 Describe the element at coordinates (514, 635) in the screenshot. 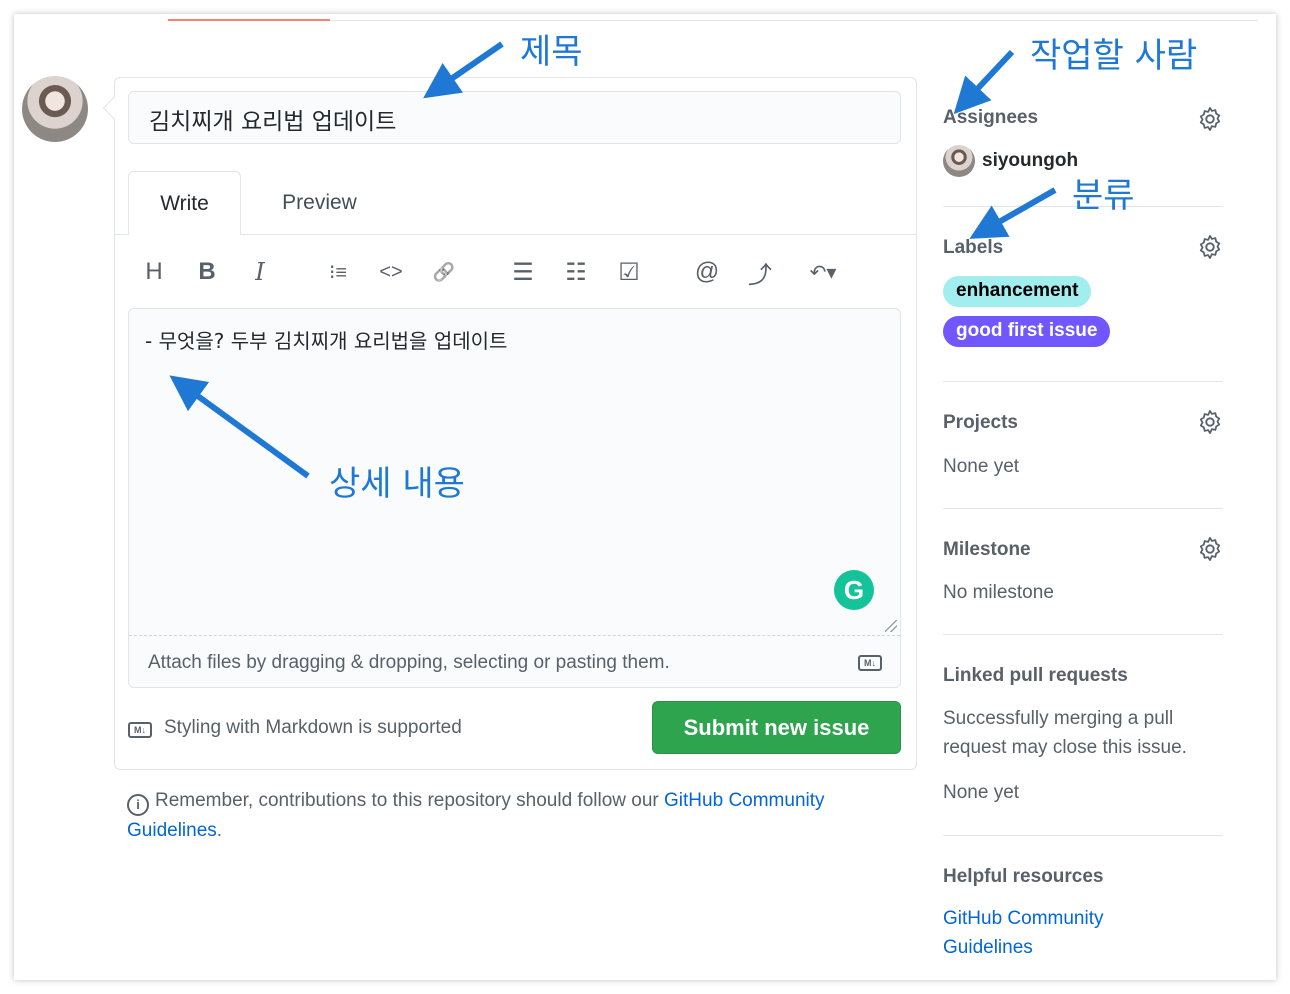

I see `attach-divider` at that location.